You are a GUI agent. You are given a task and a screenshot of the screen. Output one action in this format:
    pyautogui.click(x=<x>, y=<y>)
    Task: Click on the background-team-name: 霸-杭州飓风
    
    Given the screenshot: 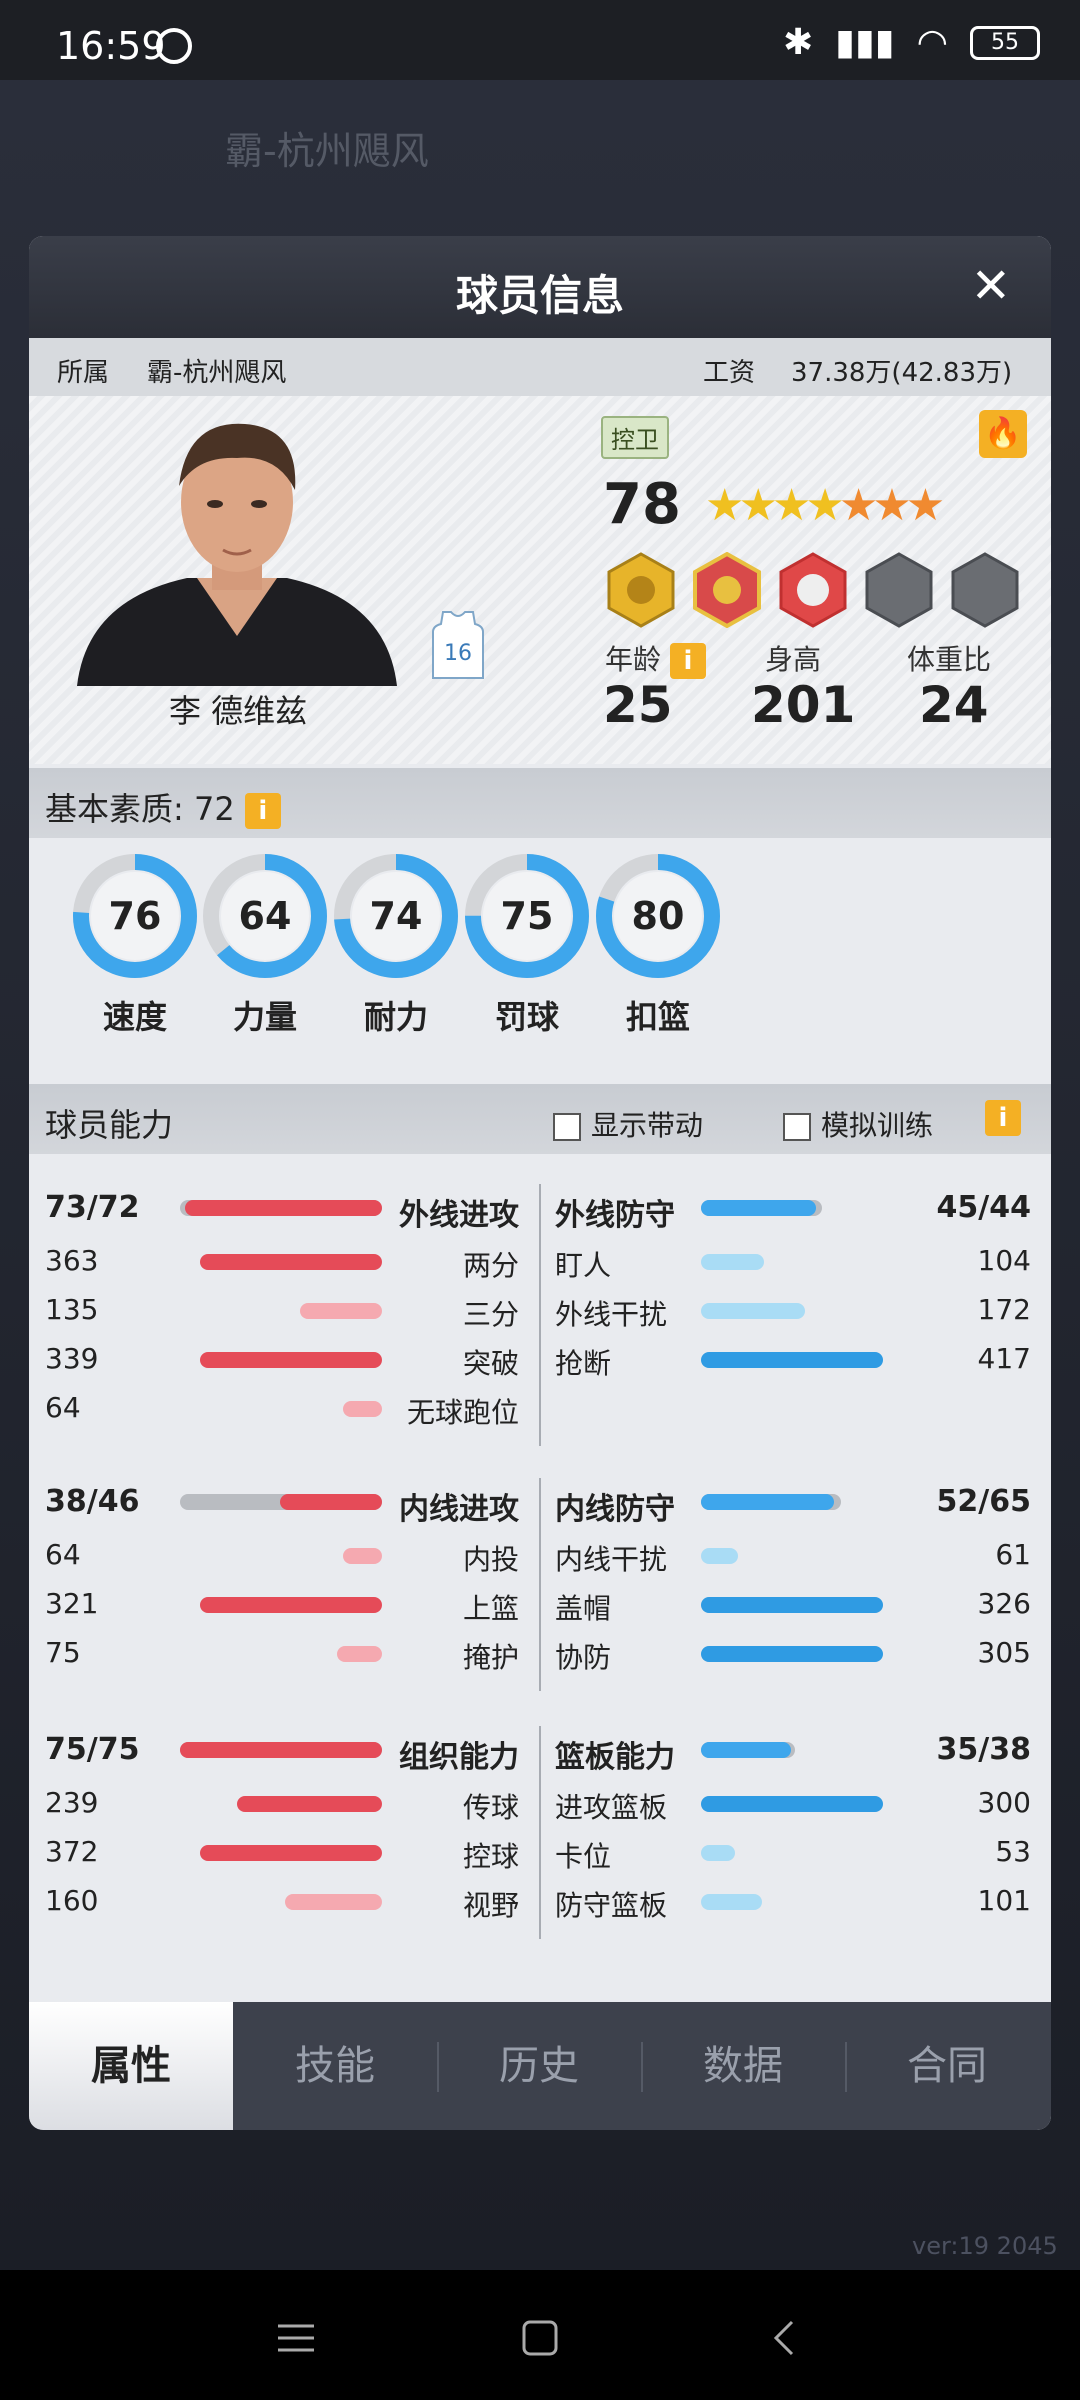 What is the action you would take?
    pyautogui.click(x=327, y=151)
    